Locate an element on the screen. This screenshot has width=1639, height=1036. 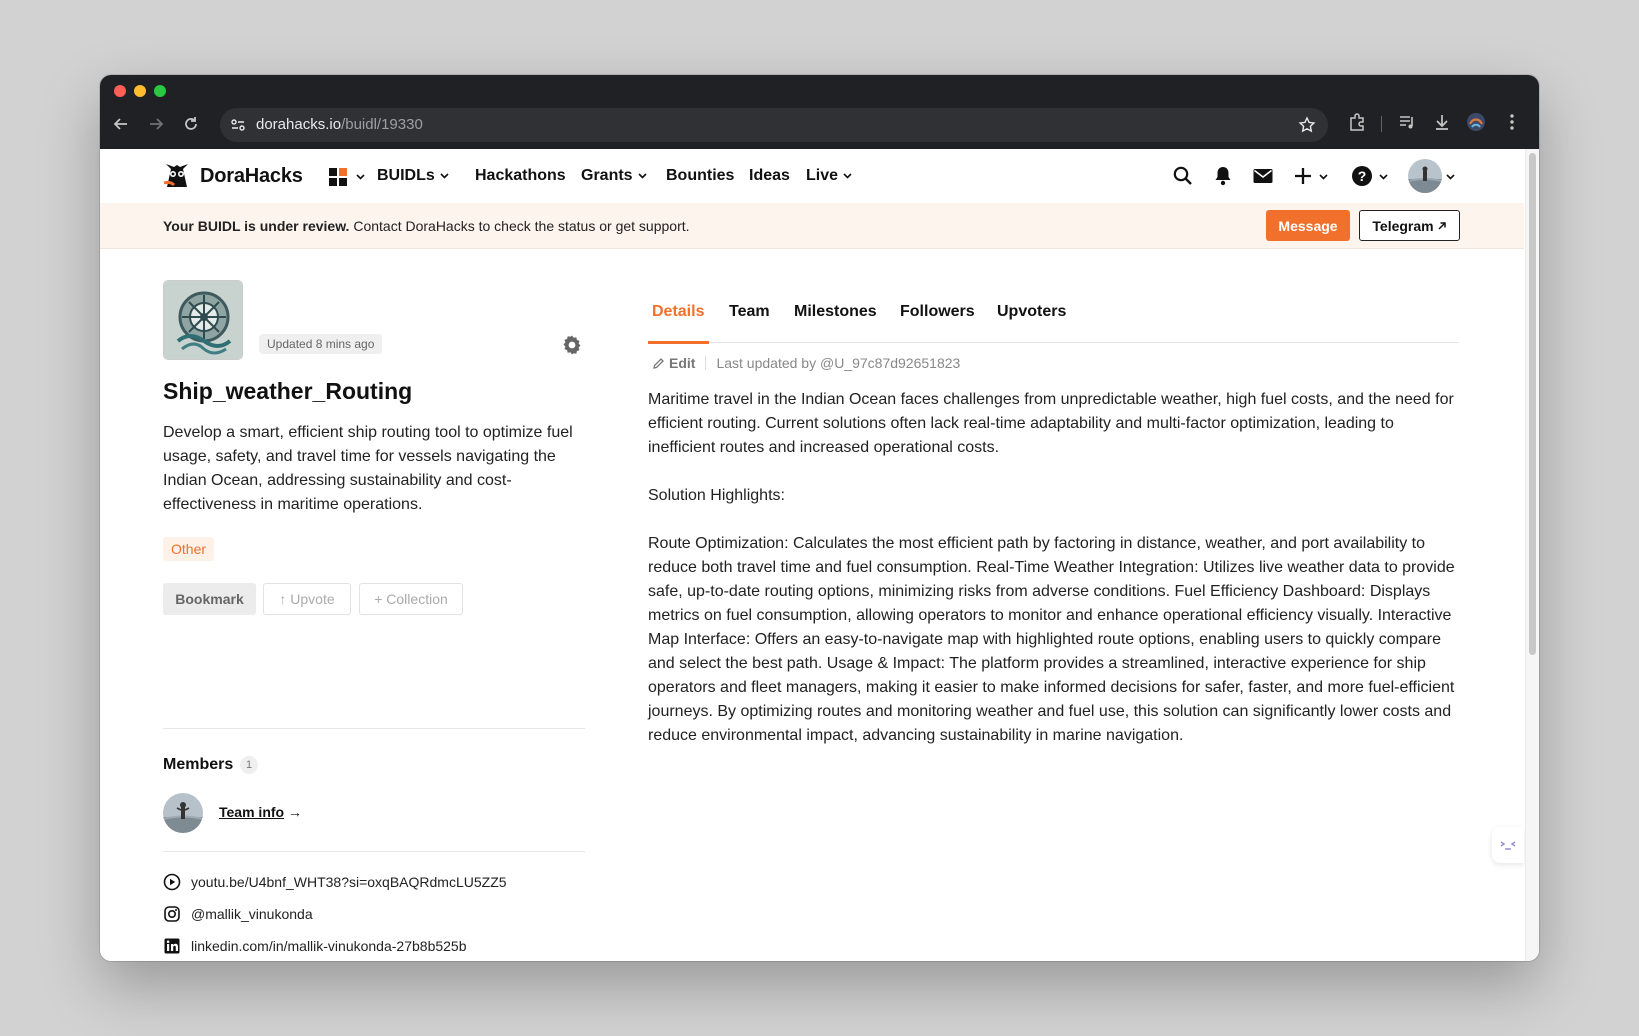
play-icon is located at coordinates (172, 882).